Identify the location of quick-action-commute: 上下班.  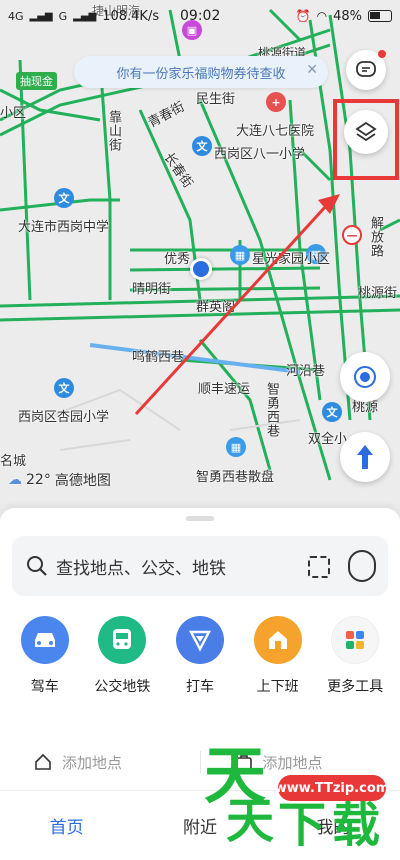
(278, 656).